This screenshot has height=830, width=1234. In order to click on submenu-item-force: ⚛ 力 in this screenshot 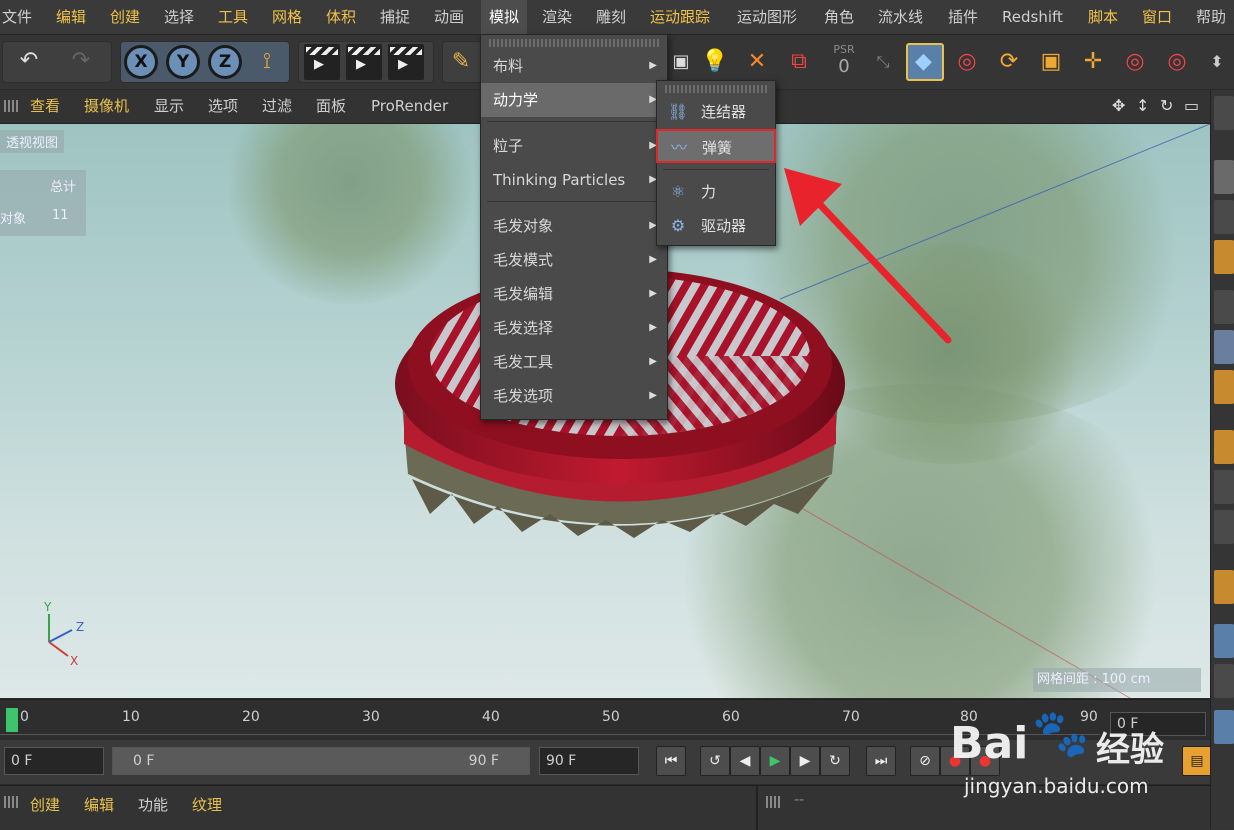, I will do `click(716, 192)`.